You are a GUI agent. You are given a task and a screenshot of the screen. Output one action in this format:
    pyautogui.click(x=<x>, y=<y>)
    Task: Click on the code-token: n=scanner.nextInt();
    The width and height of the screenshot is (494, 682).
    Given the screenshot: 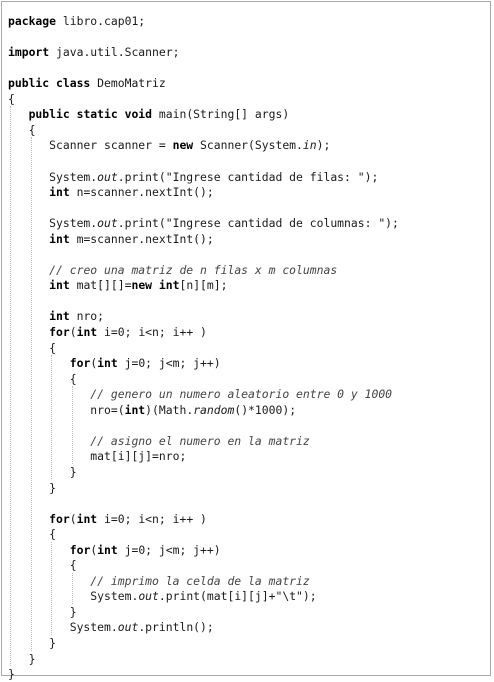 What is the action you would take?
    pyautogui.click(x=141, y=192)
    